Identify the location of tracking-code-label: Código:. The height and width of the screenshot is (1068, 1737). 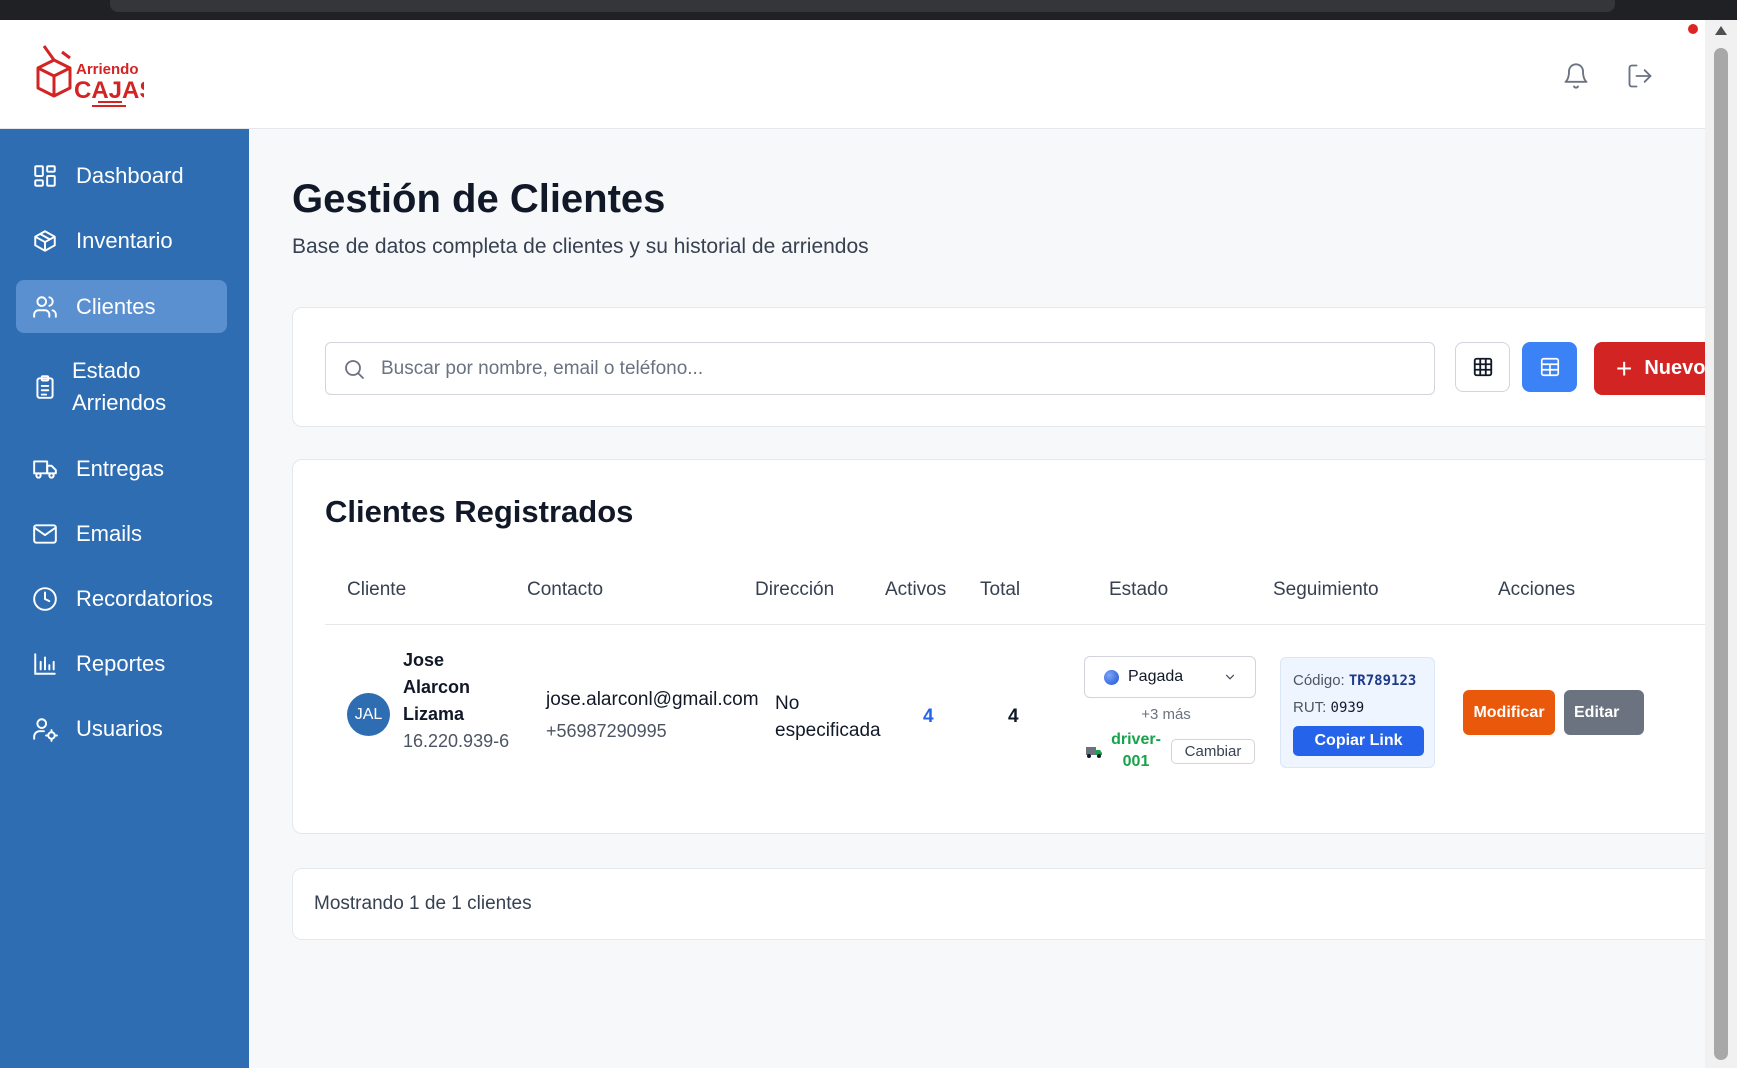
(1319, 680).